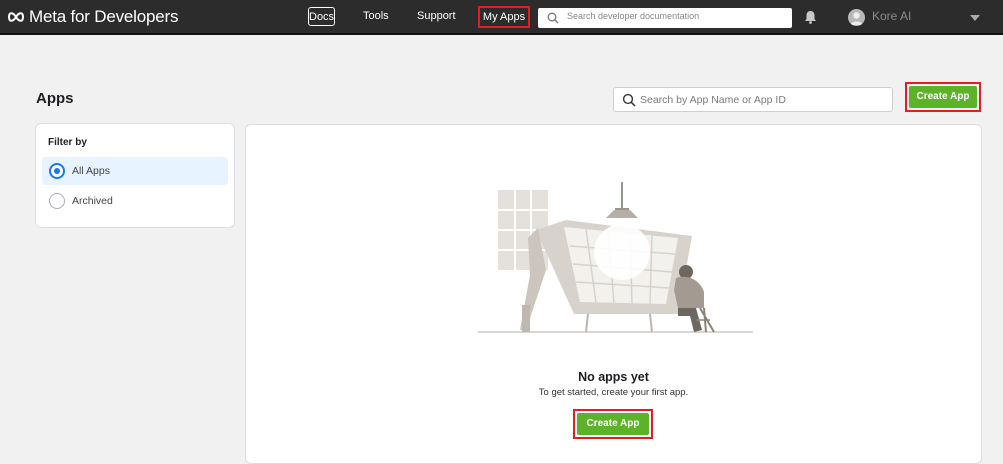  I want to click on meta-logo: Meta for Developers, so click(92, 17).